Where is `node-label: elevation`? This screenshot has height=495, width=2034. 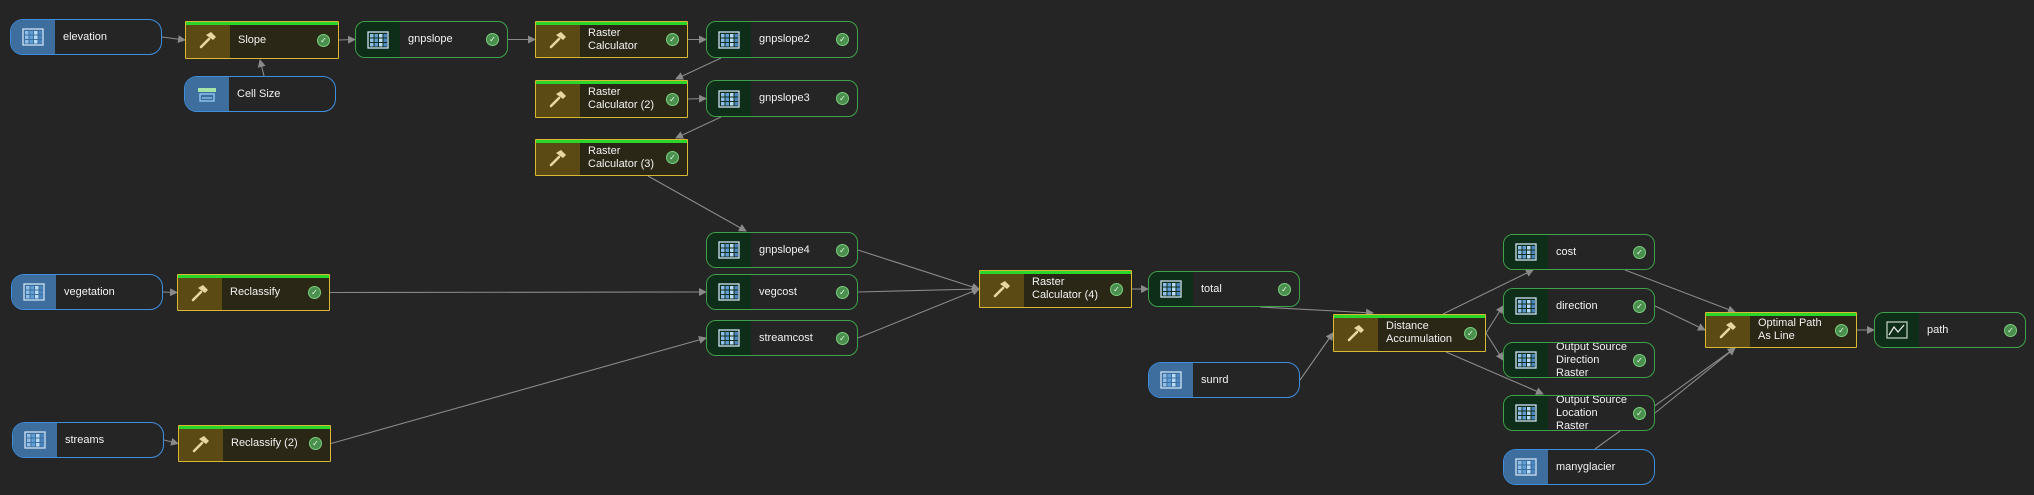 node-label: elevation is located at coordinates (85, 36).